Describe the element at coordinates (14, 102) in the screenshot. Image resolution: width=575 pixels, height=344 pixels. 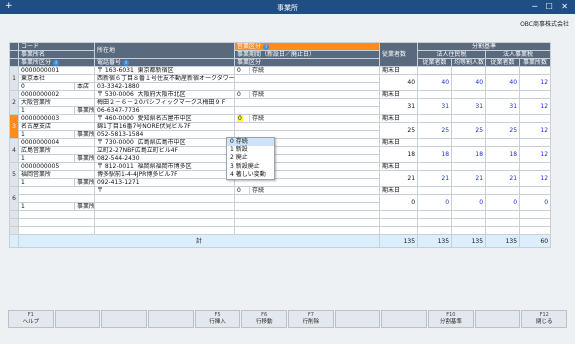
I see `row-number: 2` at that location.